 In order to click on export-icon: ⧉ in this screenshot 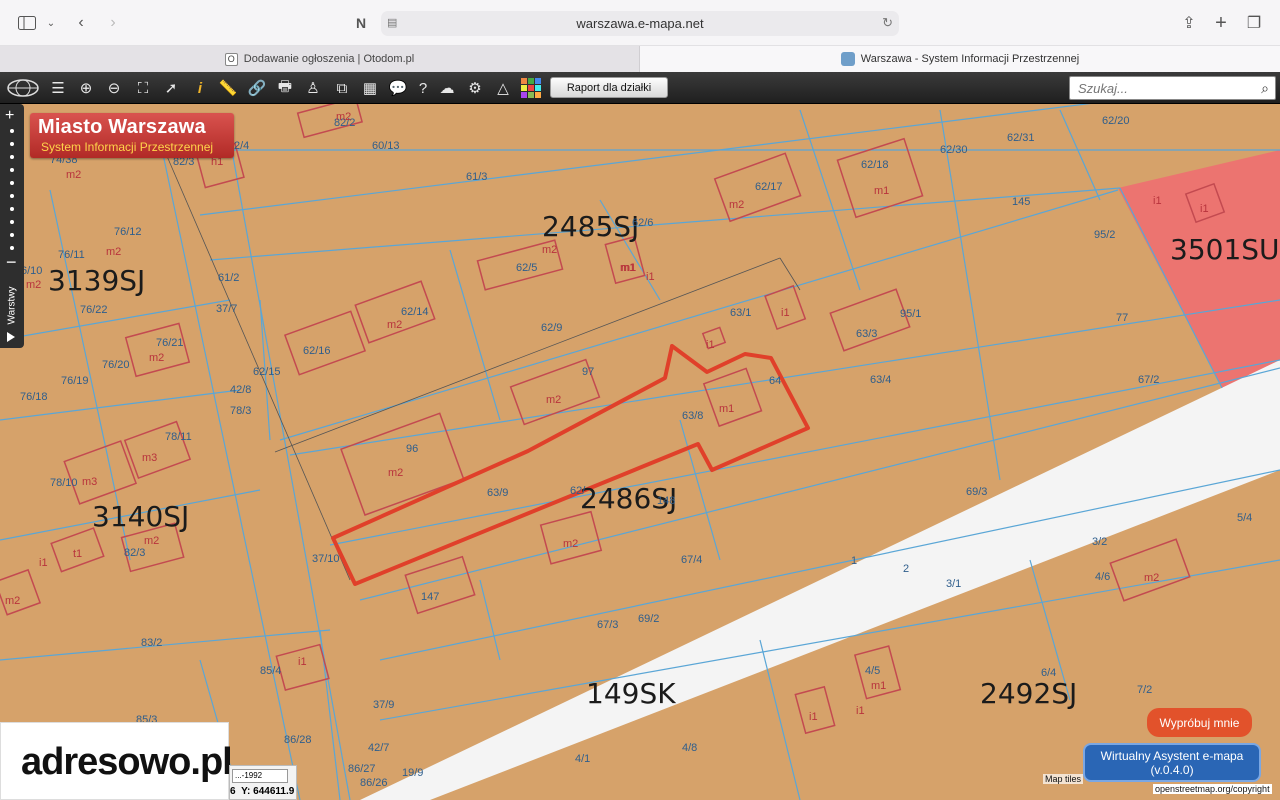, I will do `click(342, 88)`.